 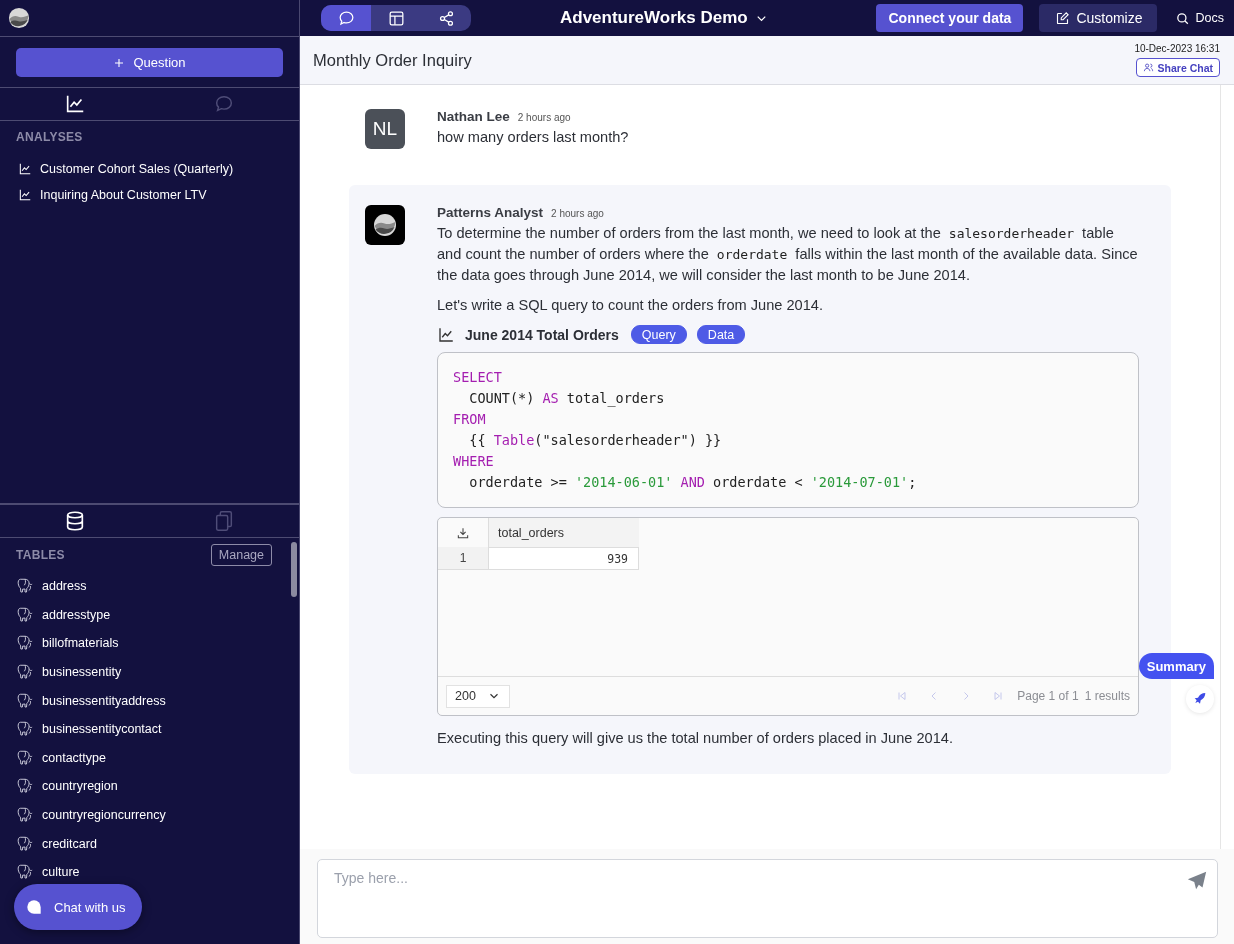 What do you see at coordinates (695, 738) in the screenshot?
I see `message-text: Executing this query will give us the total number of orders placed in June 2014.` at bounding box center [695, 738].